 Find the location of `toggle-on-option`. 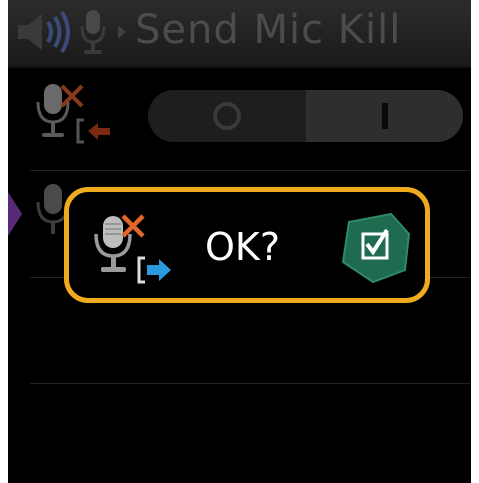

toggle-on-option is located at coordinates (384, 116).